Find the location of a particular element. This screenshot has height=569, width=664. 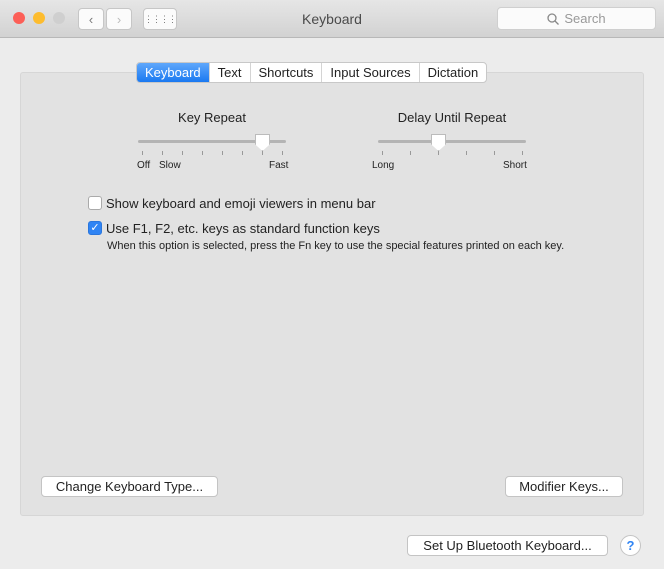

search-input: Search is located at coordinates (576, 18).